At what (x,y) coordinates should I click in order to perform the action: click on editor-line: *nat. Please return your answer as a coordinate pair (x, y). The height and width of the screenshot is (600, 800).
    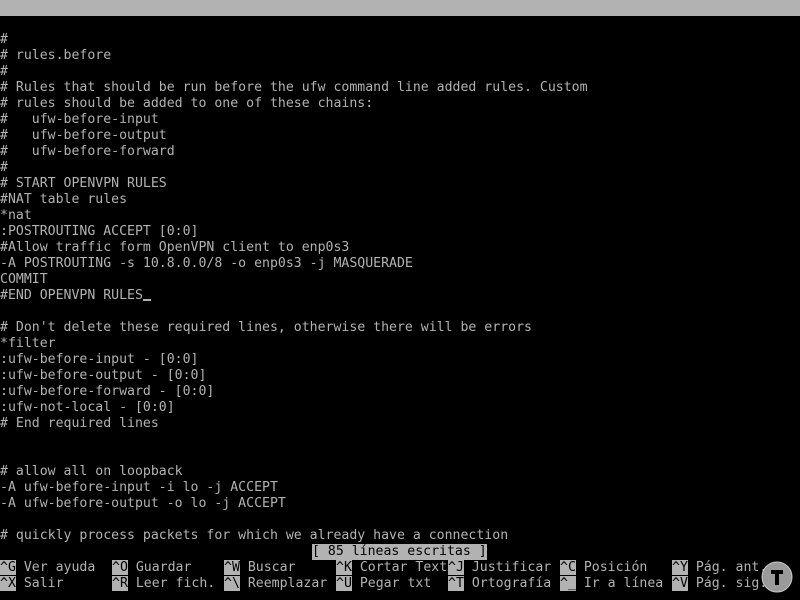
    Looking at the image, I should click on (400, 216).